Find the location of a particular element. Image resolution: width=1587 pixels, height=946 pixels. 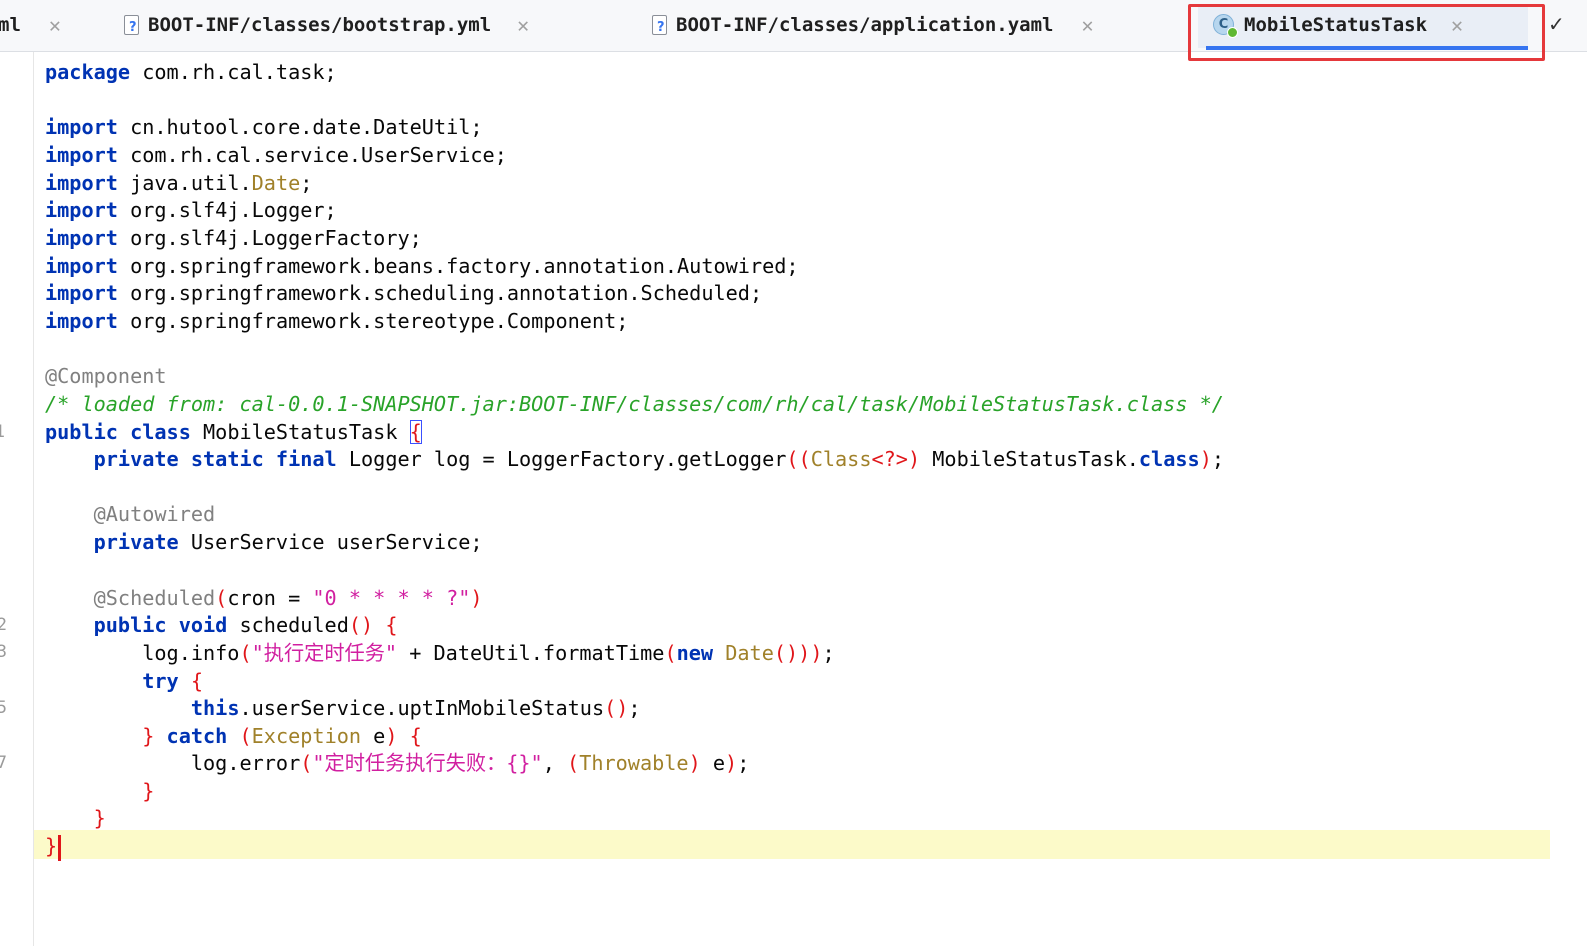

line-number: 7 is located at coordinates (3, 763).